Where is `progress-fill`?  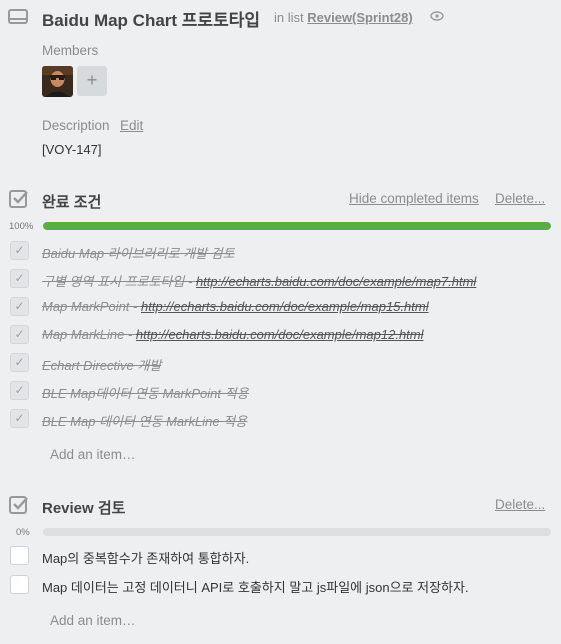 progress-fill is located at coordinates (297, 226).